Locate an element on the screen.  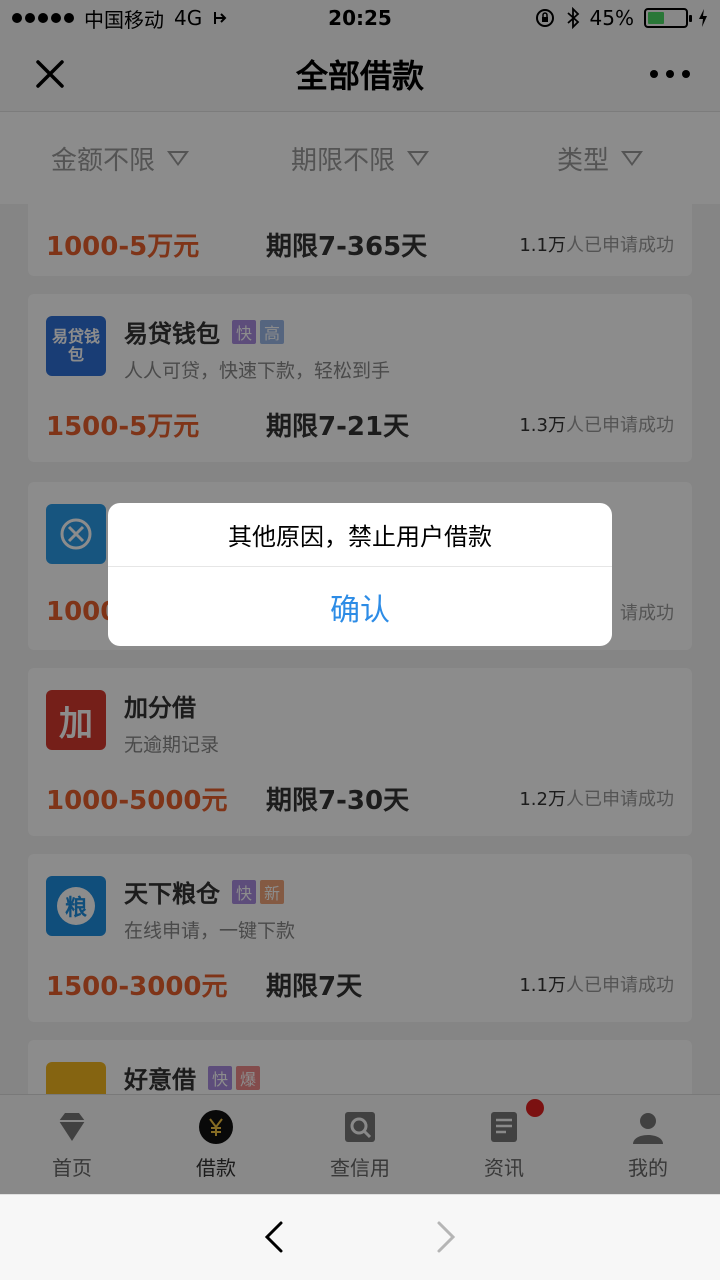
alert-dialog: 其他原因，禁止用户借款 确认 is located at coordinates (360, 574).